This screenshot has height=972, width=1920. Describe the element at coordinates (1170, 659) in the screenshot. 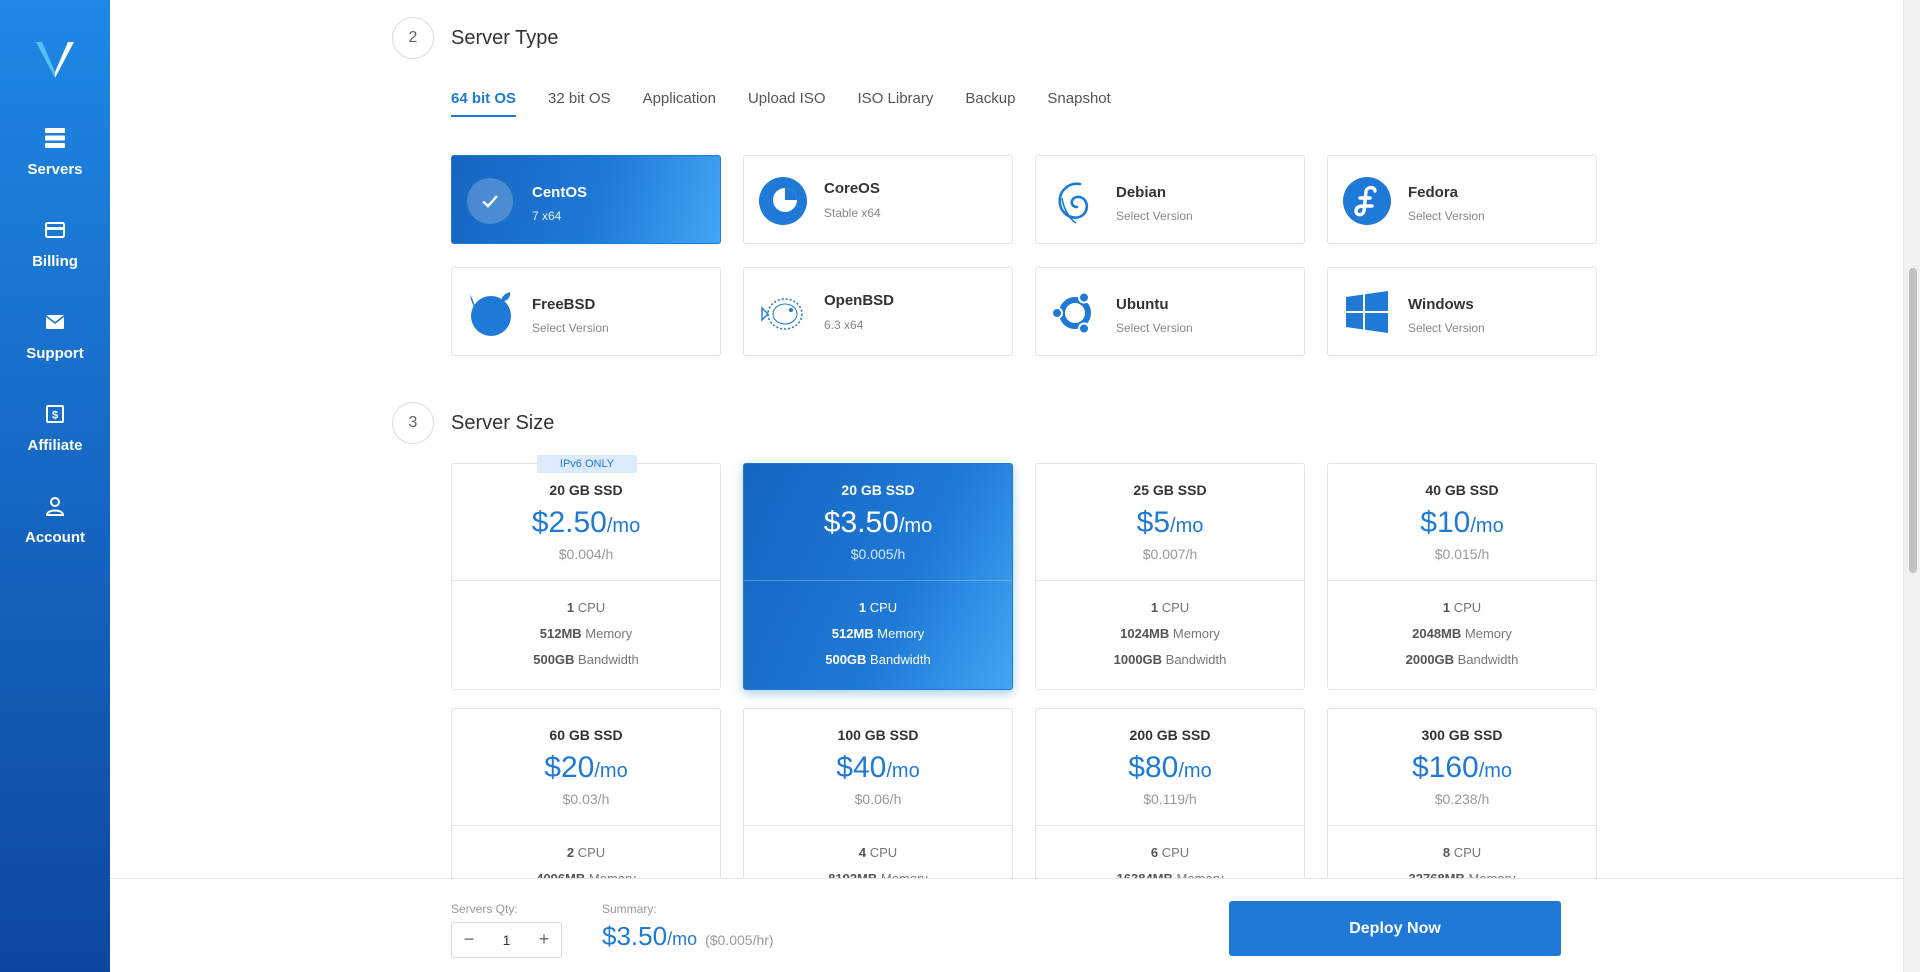

I see `plan-bandwidth: 1000GB Bandwidth` at that location.